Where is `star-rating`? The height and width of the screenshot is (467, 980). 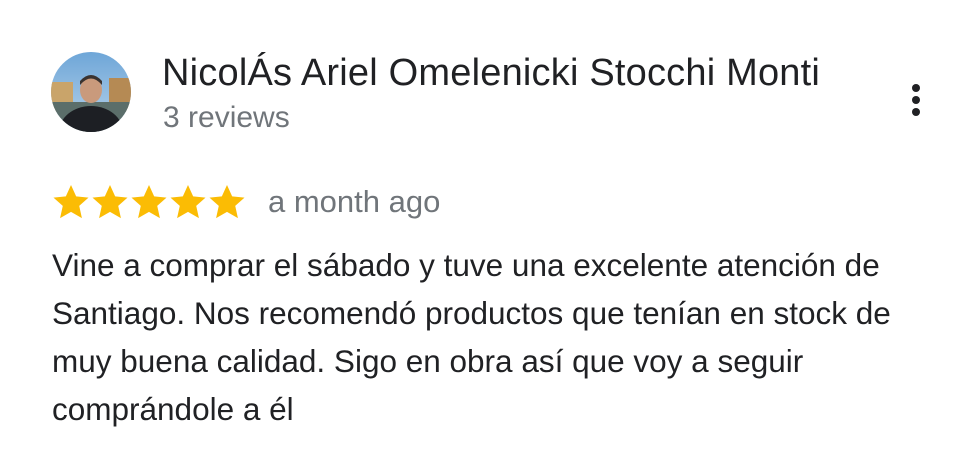
star-rating is located at coordinates (148, 202).